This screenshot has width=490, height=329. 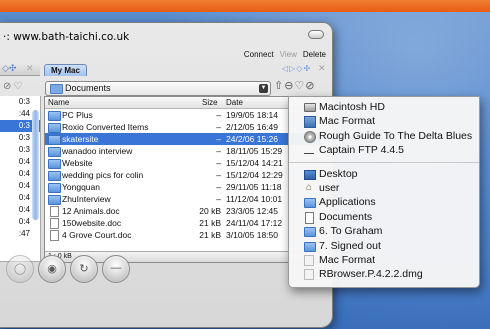 I want to click on menu-bar-strip, so click(x=245, y=6).